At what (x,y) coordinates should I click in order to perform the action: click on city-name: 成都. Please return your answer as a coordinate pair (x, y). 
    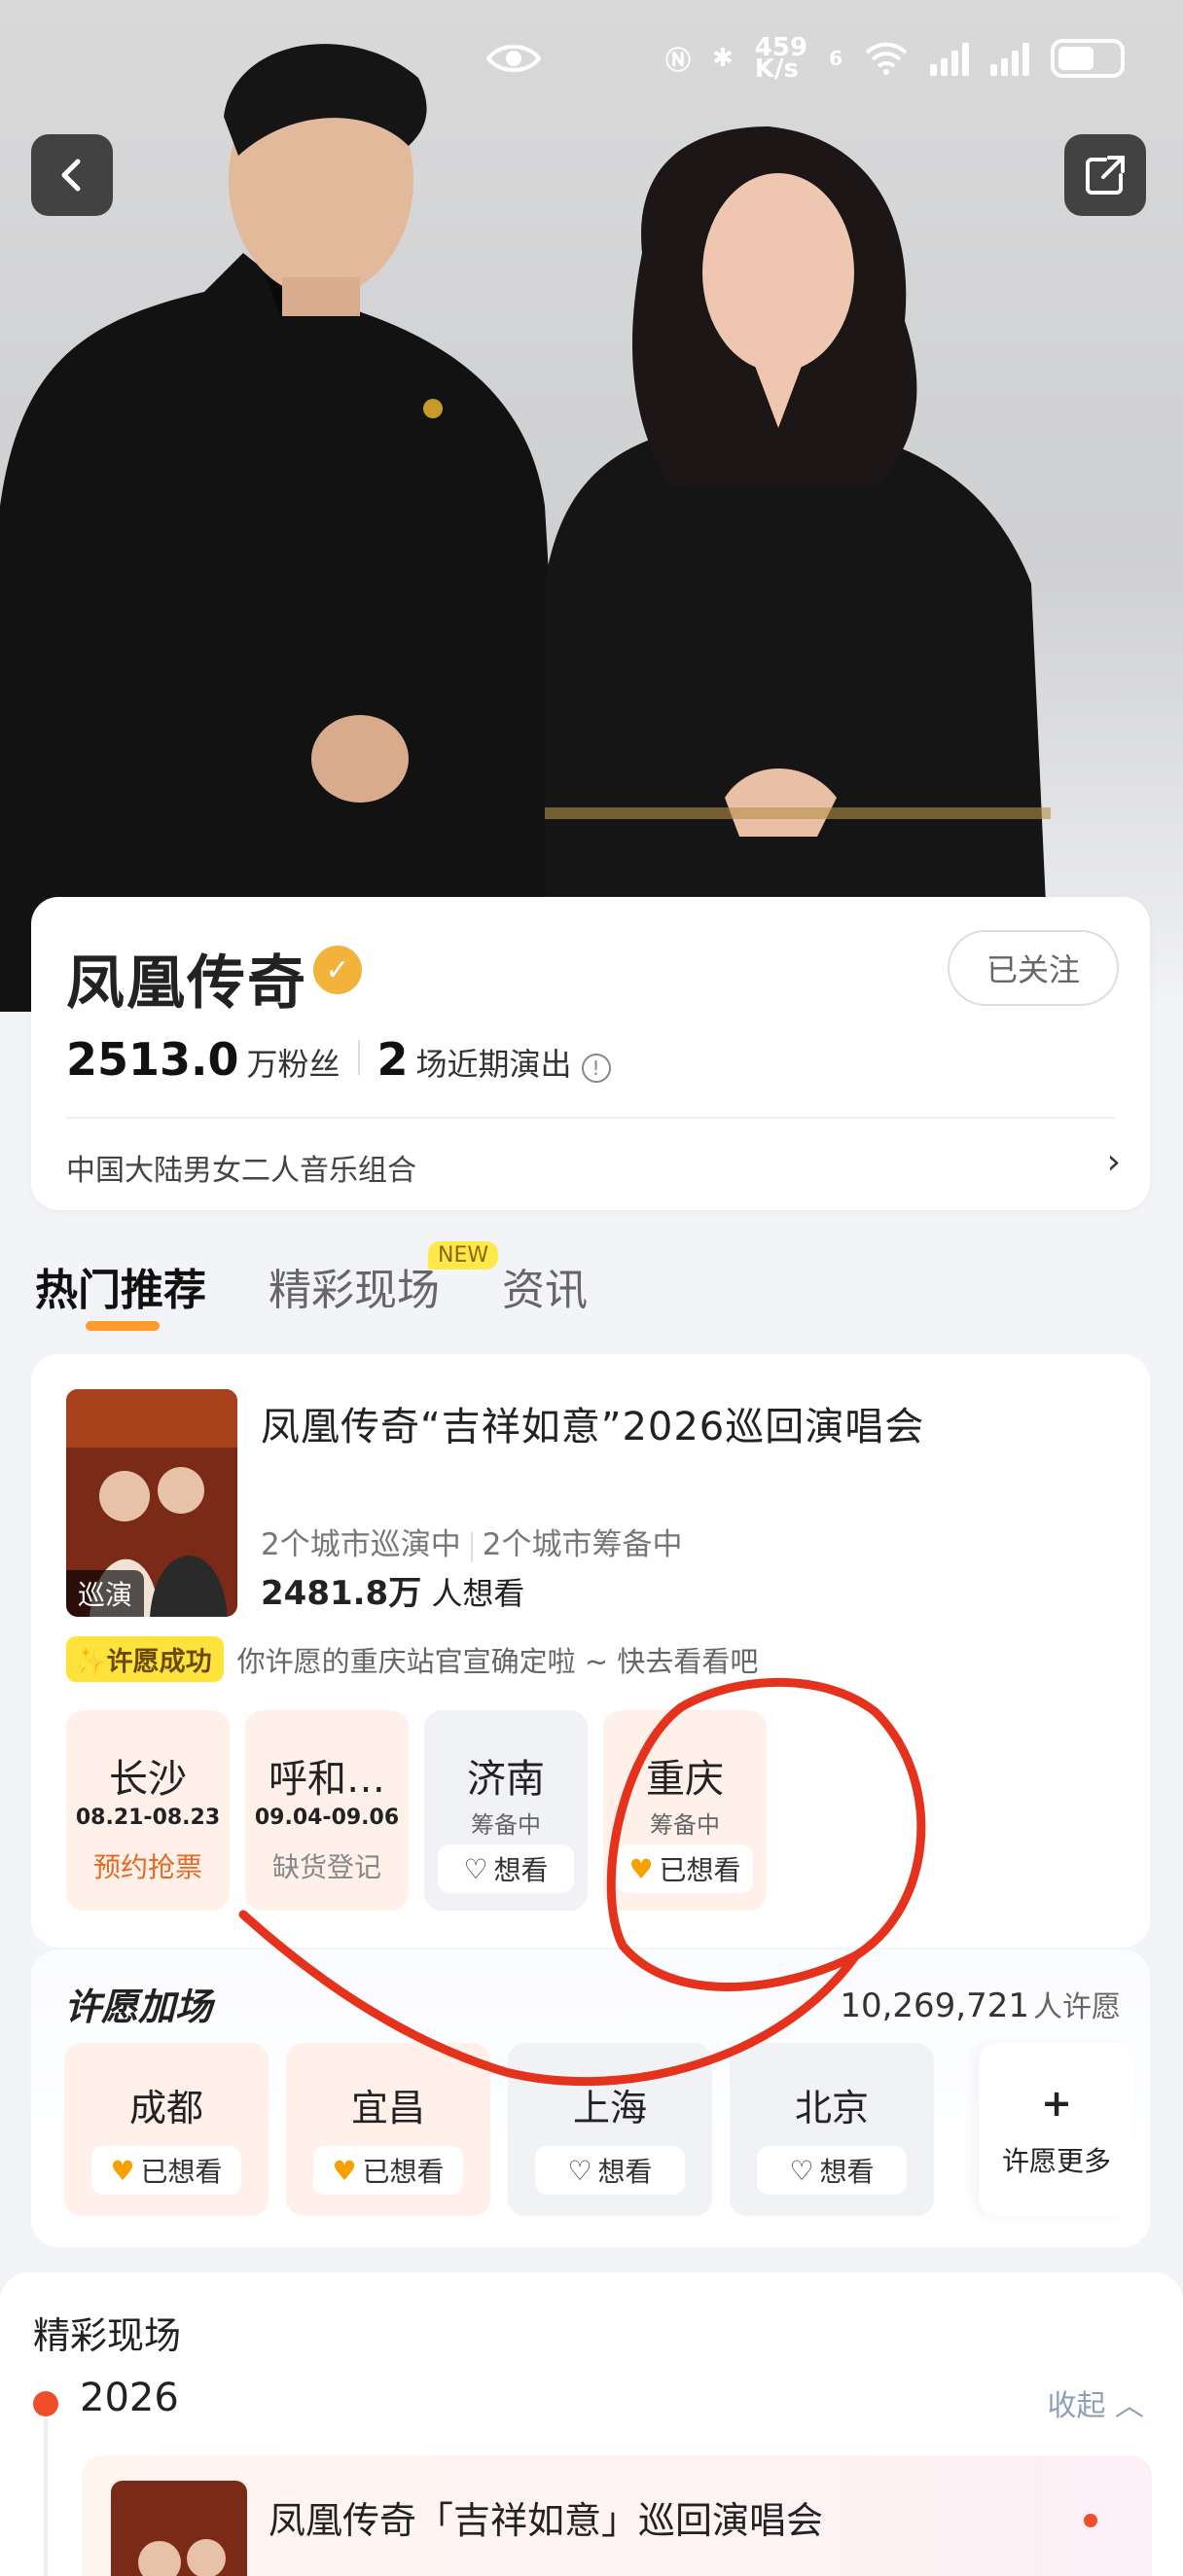
    Looking at the image, I should click on (165, 2108).